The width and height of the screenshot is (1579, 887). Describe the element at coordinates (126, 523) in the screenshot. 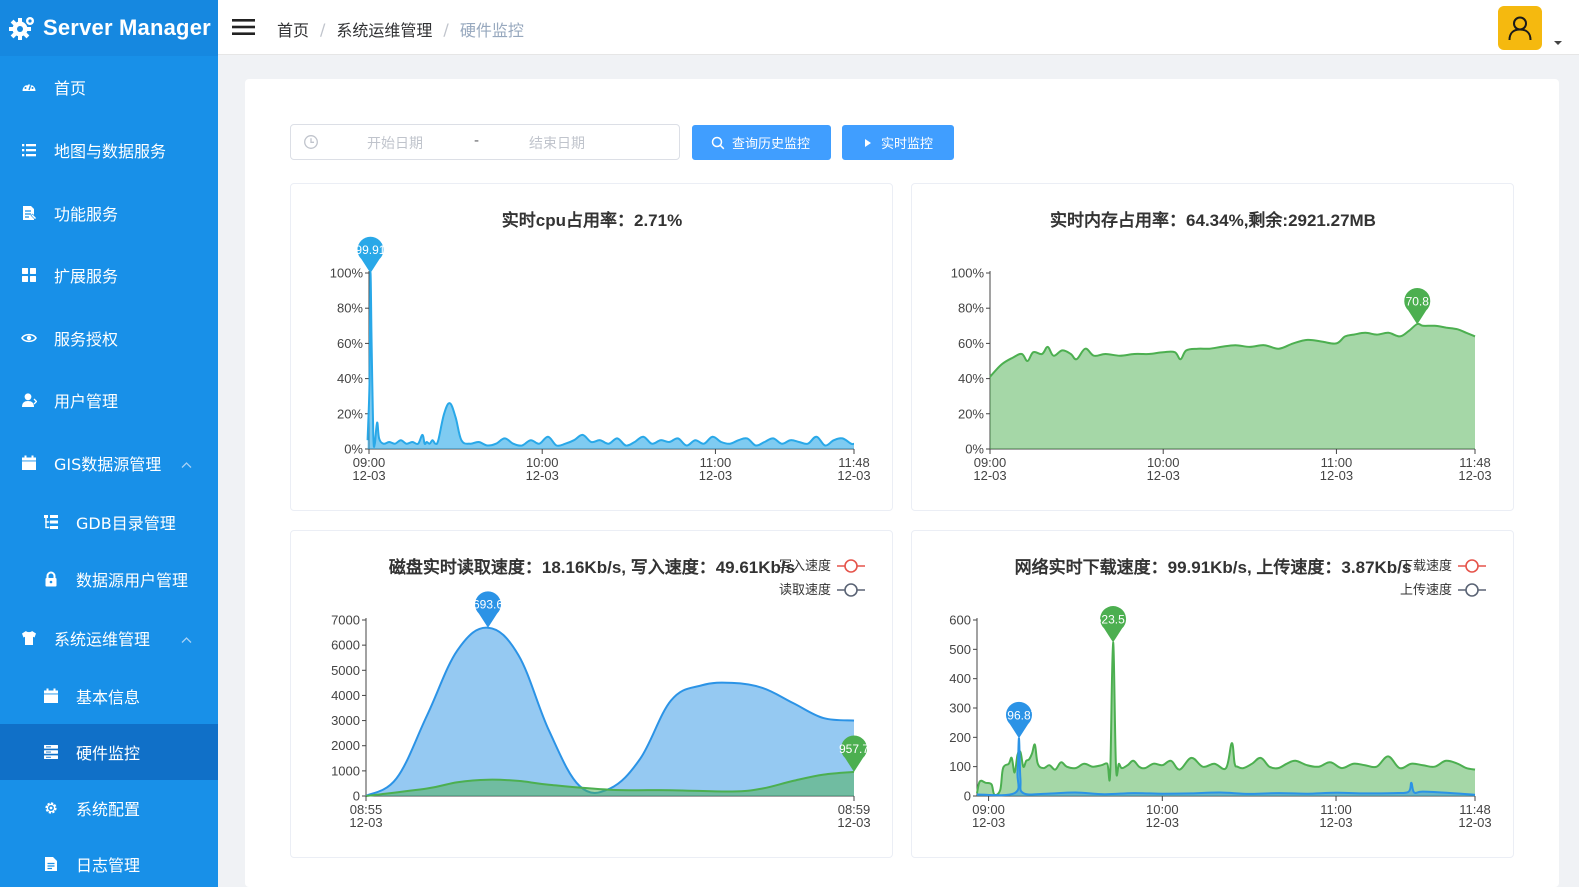

I see `sidebar-item-label: GDB目录管理` at that location.